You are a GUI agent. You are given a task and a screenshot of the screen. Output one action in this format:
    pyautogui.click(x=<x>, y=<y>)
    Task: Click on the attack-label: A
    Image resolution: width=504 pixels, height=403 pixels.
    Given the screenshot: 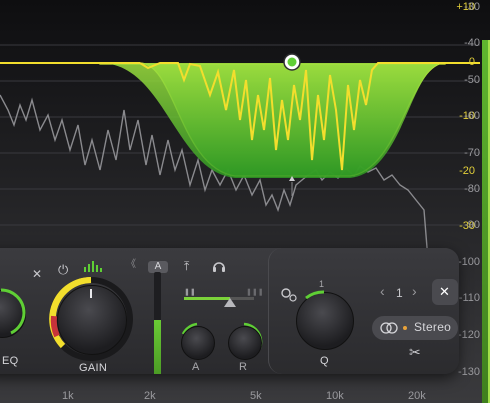 What is the action you would take?
    pyautogui.click(x=196, y=367)
    